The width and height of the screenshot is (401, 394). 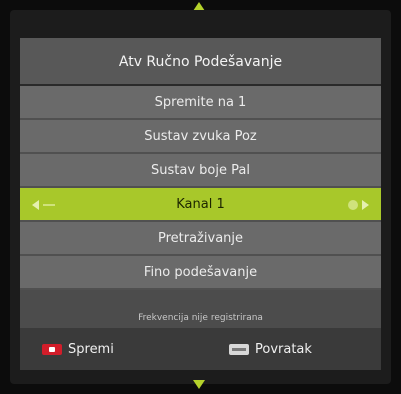 What do you see at coordinates (239, 349) in the screenshot?
I see `menu-key-icon` at bounding box center [239, 349].